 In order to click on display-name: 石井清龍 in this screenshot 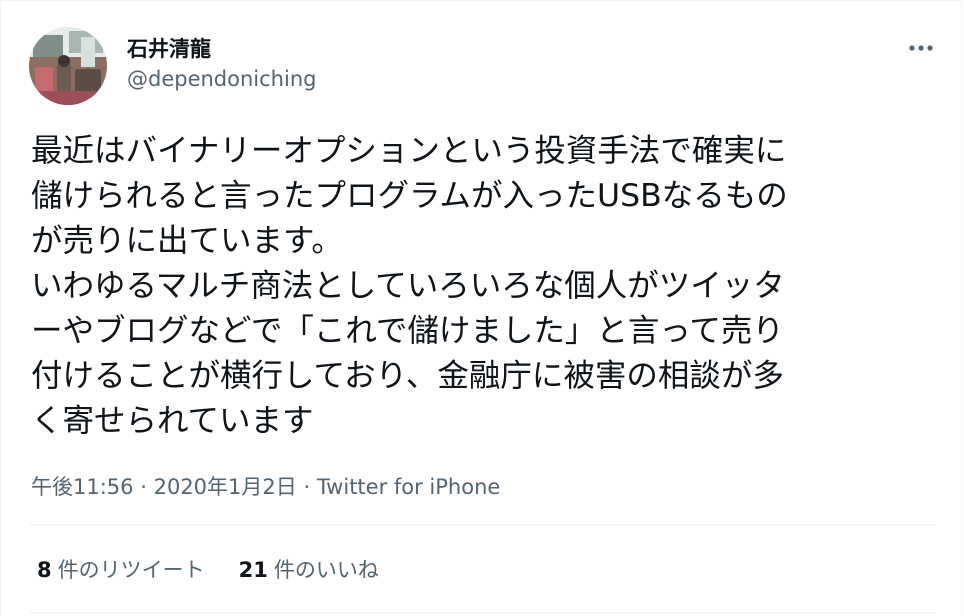, I will do `click(169, 48)`.